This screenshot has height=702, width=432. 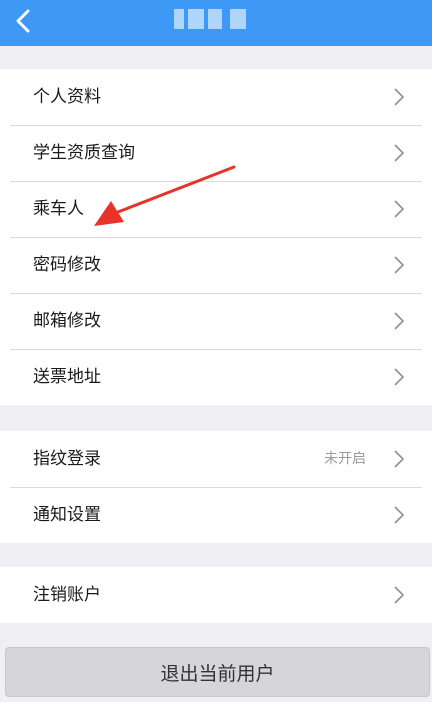 I want to click on menu-item-delivery-address: 送票地址, so click(x=216, y=377).